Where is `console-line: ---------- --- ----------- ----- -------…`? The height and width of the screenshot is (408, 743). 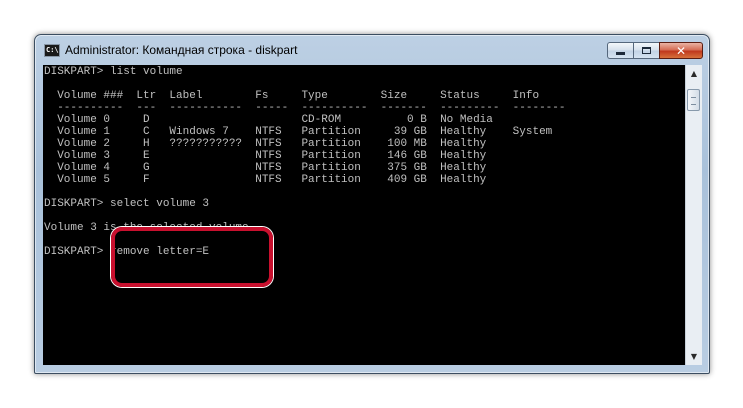
console-line: ---------- --- ----------- ----- -------… is located at coordinates (305, 108).